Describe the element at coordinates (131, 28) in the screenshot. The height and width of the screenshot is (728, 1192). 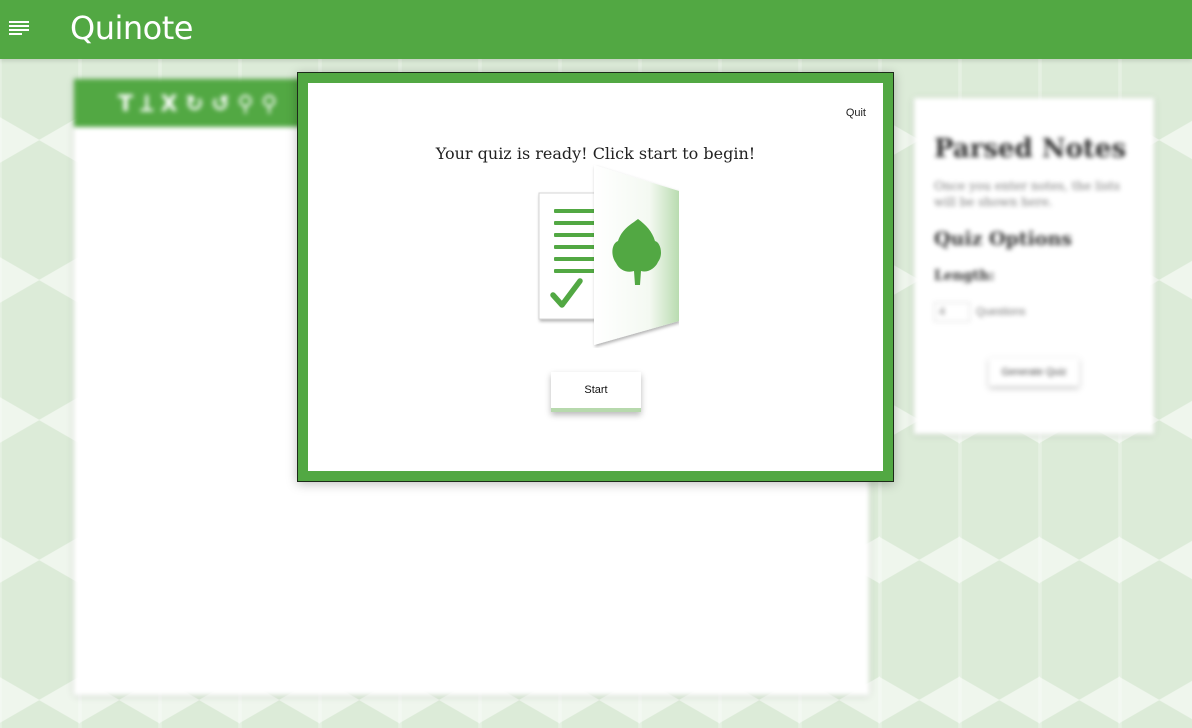
I see `app-logo: Quinote` at that location.